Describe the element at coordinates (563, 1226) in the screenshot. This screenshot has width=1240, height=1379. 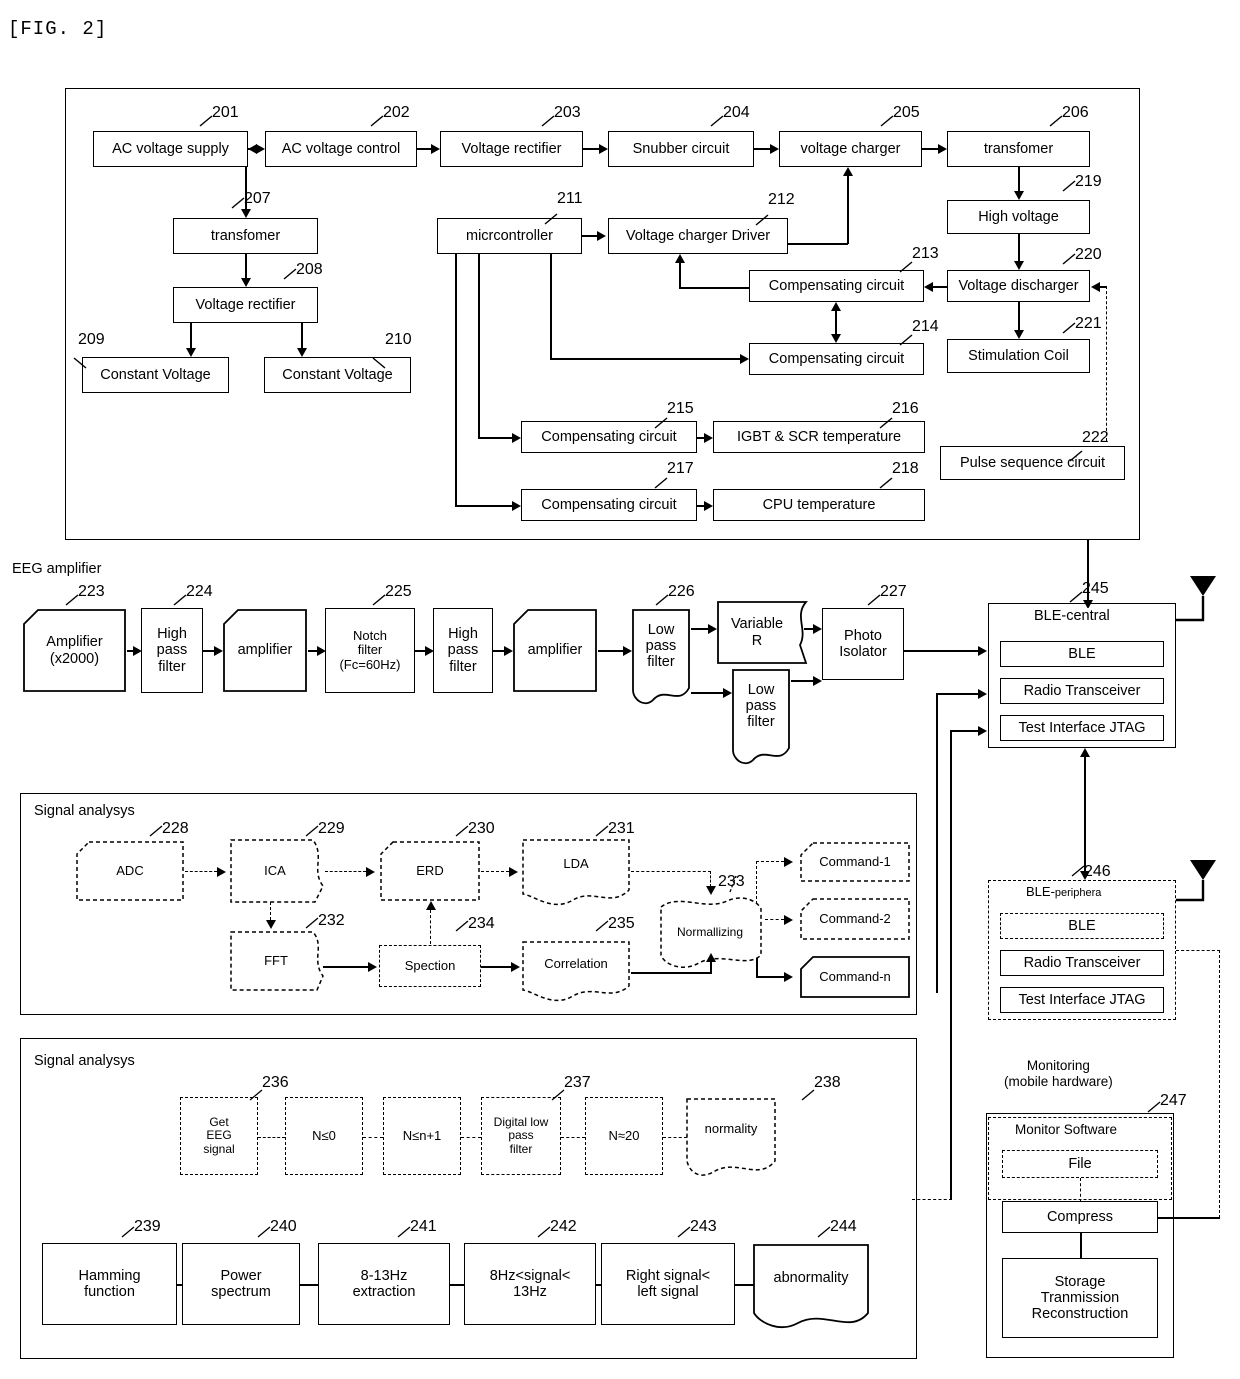
I see `ref-242: 242` at that location.